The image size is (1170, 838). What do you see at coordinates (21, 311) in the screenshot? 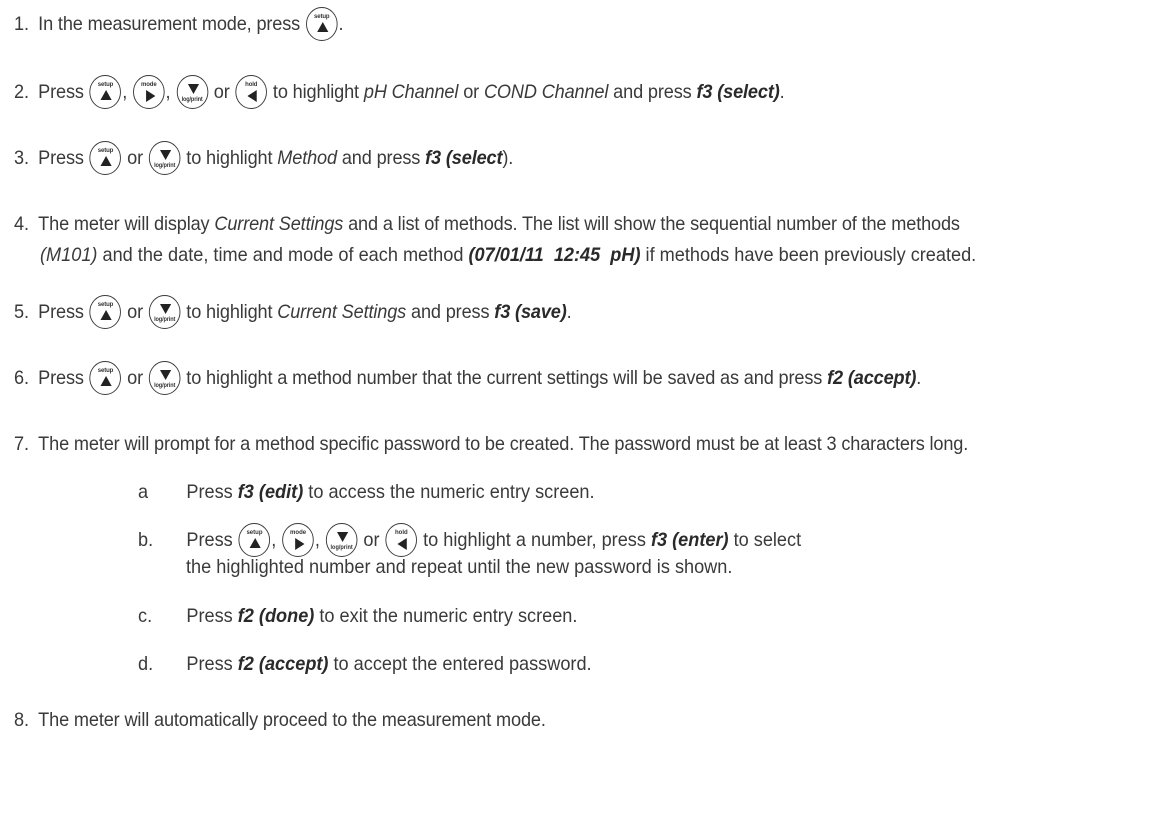
I see `step-number: 5.` at bounding box center [21, 311].